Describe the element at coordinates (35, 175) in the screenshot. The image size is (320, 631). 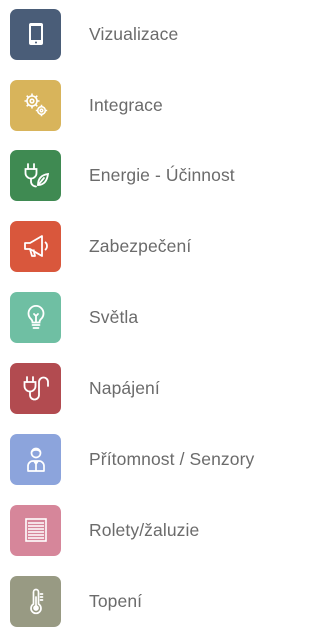
I see `plug-leaf-icon` at that location.